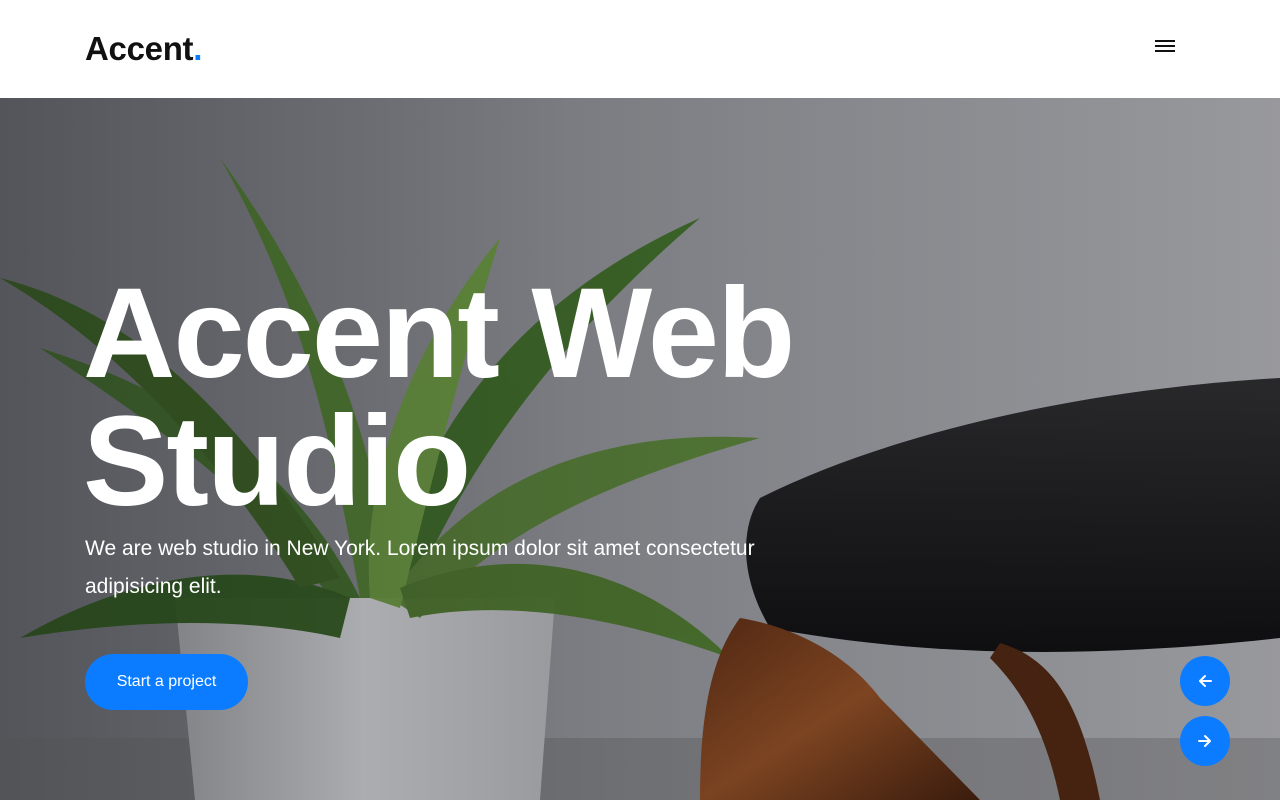  Describe the element at coordinates (640, 49) in the screenshot. I see `site-header: Accent.` at that location.